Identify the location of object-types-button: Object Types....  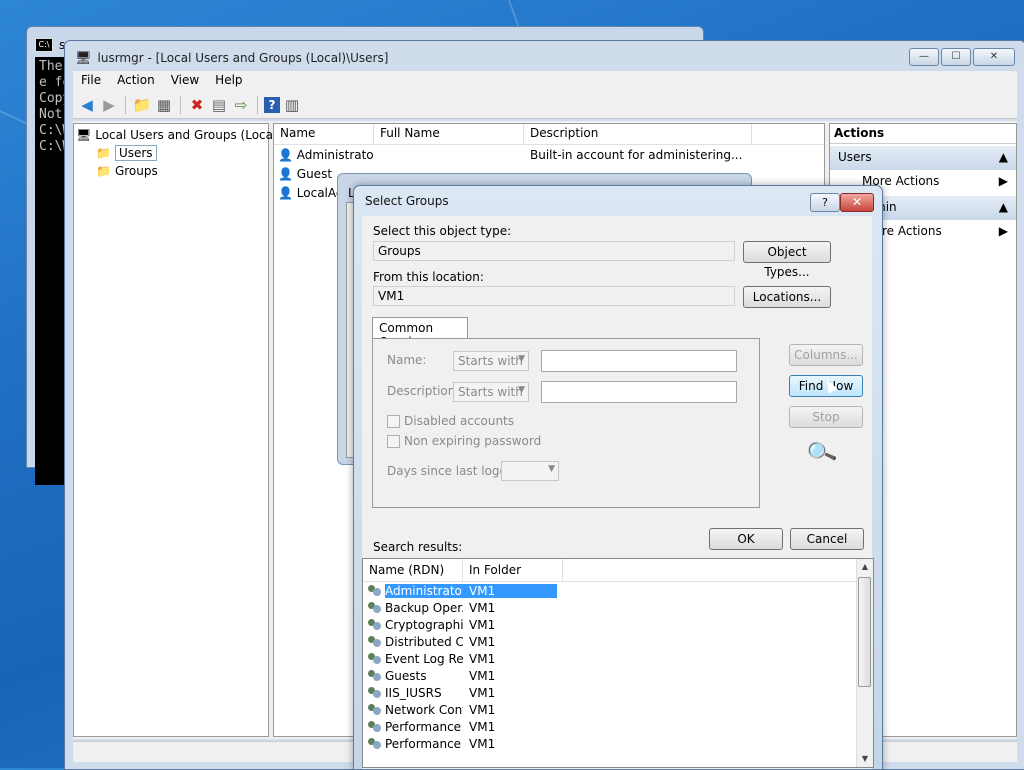
(787, 260).